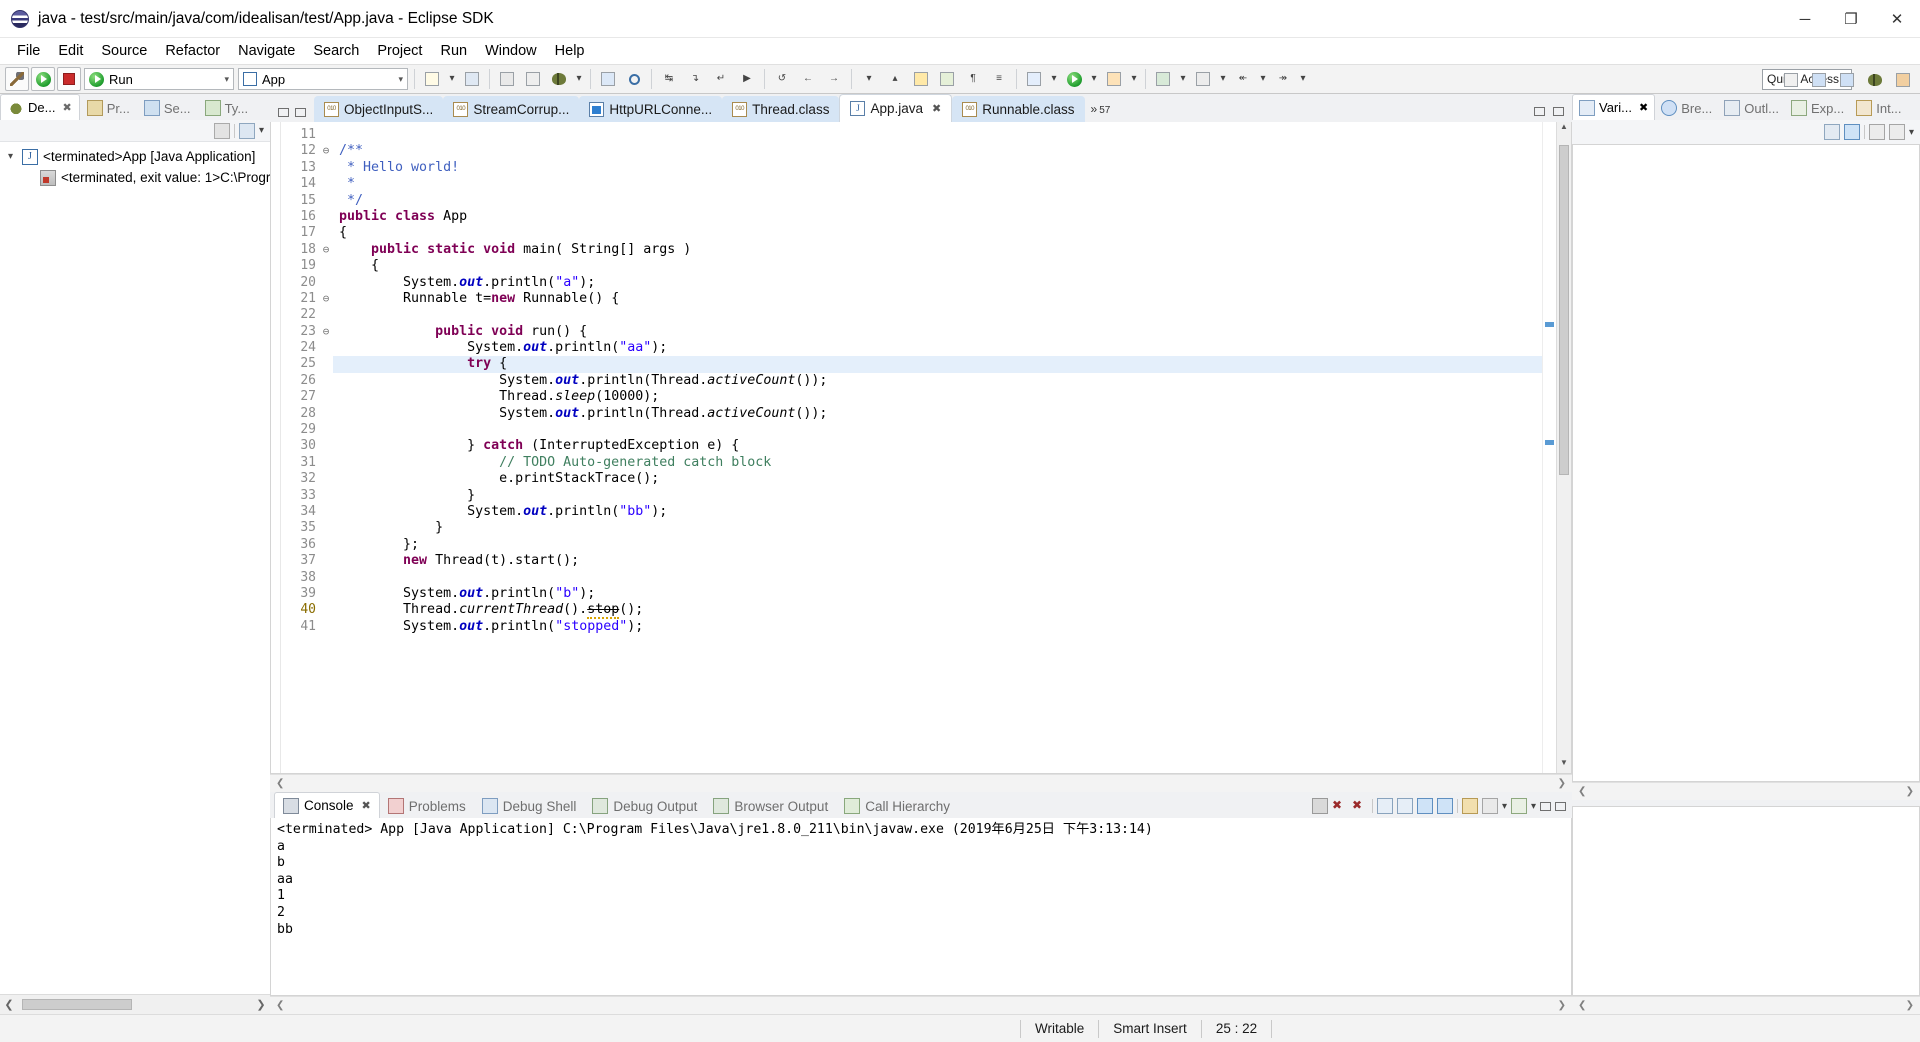  Describe the element at coordinates (669, 79) in the screenshot. I see `step-over-icon: ↹` at that location.